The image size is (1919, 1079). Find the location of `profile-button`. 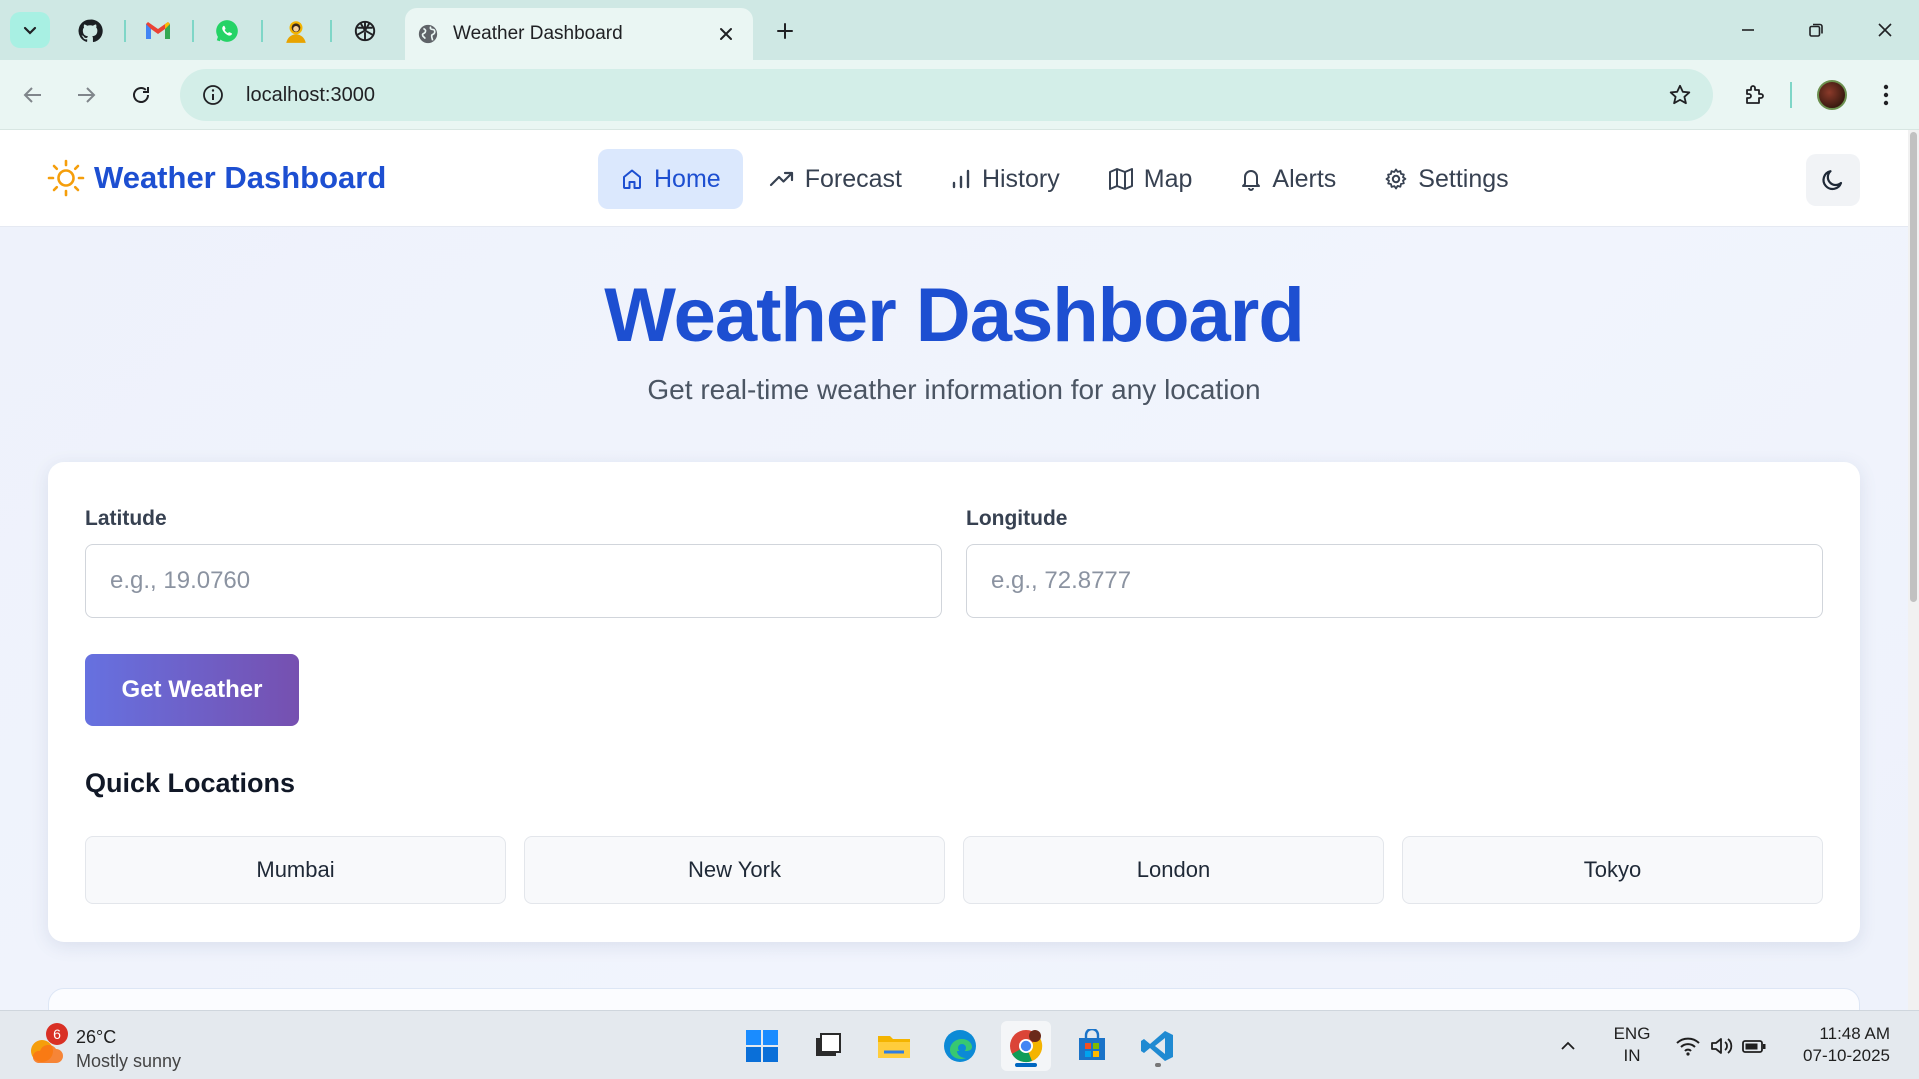

profile-button is located at coordinates (1832, 95).